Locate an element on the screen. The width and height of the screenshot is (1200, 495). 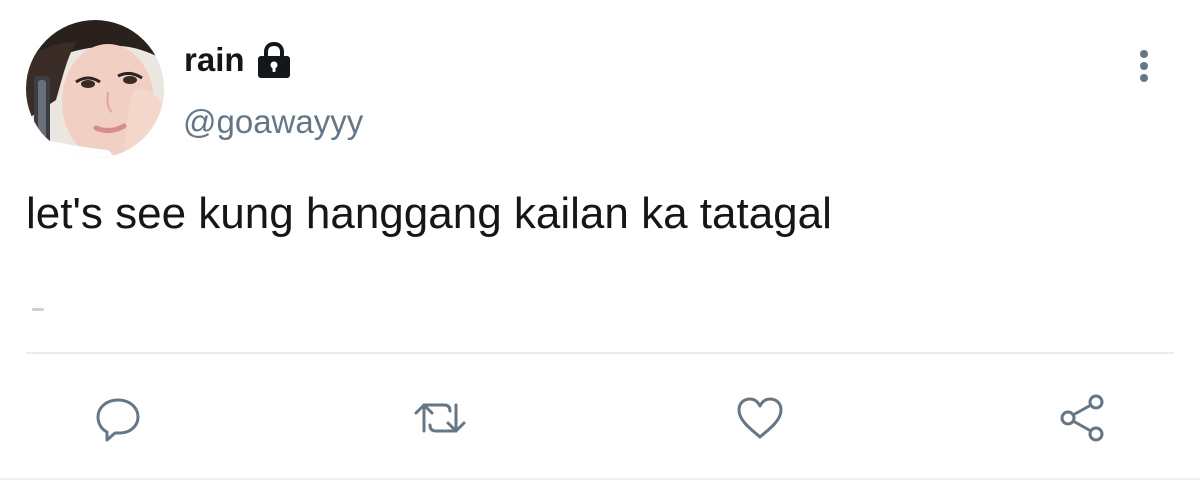
heart-icon is located at coordinates (760, 418).